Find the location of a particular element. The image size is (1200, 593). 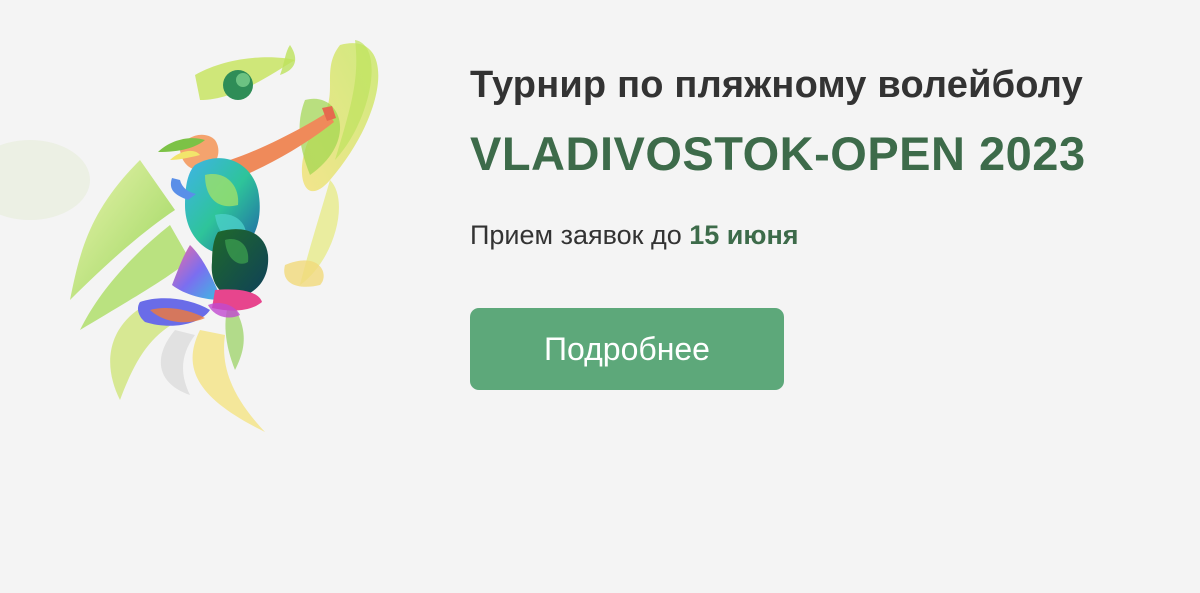

deadline-date: 15 июня is located at coordinates (744, 235).